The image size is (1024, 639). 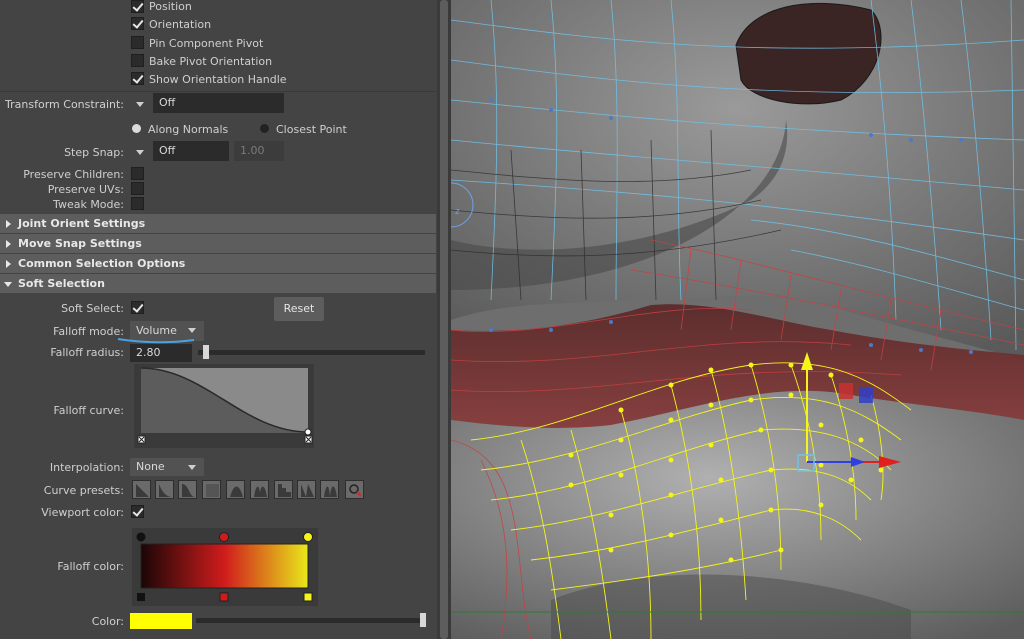 What do you see at coordinates (137, 511) in the screenshot?
I see `viewport-color-checkbox` at bounding box center [137, 511].